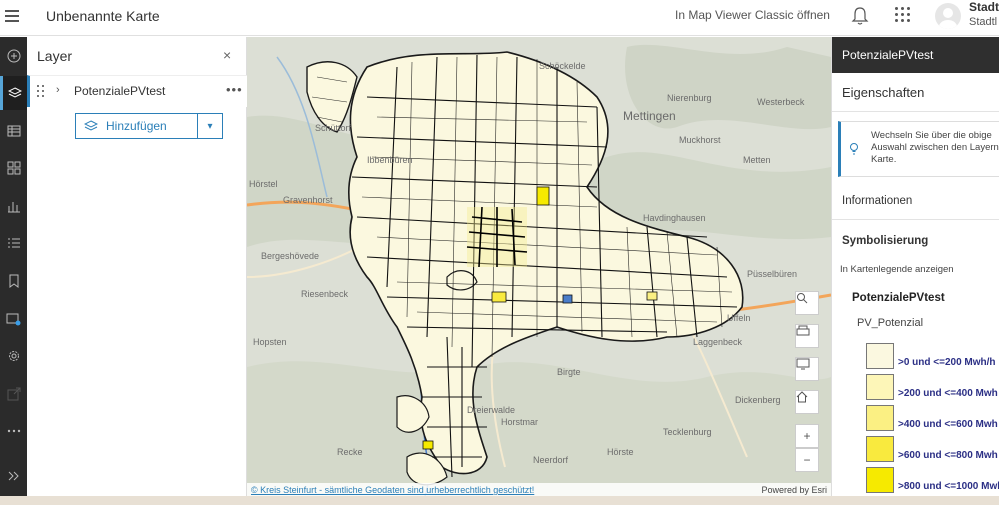  What do you see at coordinates (13, 431) in the screenshot?
I see `more-icon` at bounding box center [13, 431].